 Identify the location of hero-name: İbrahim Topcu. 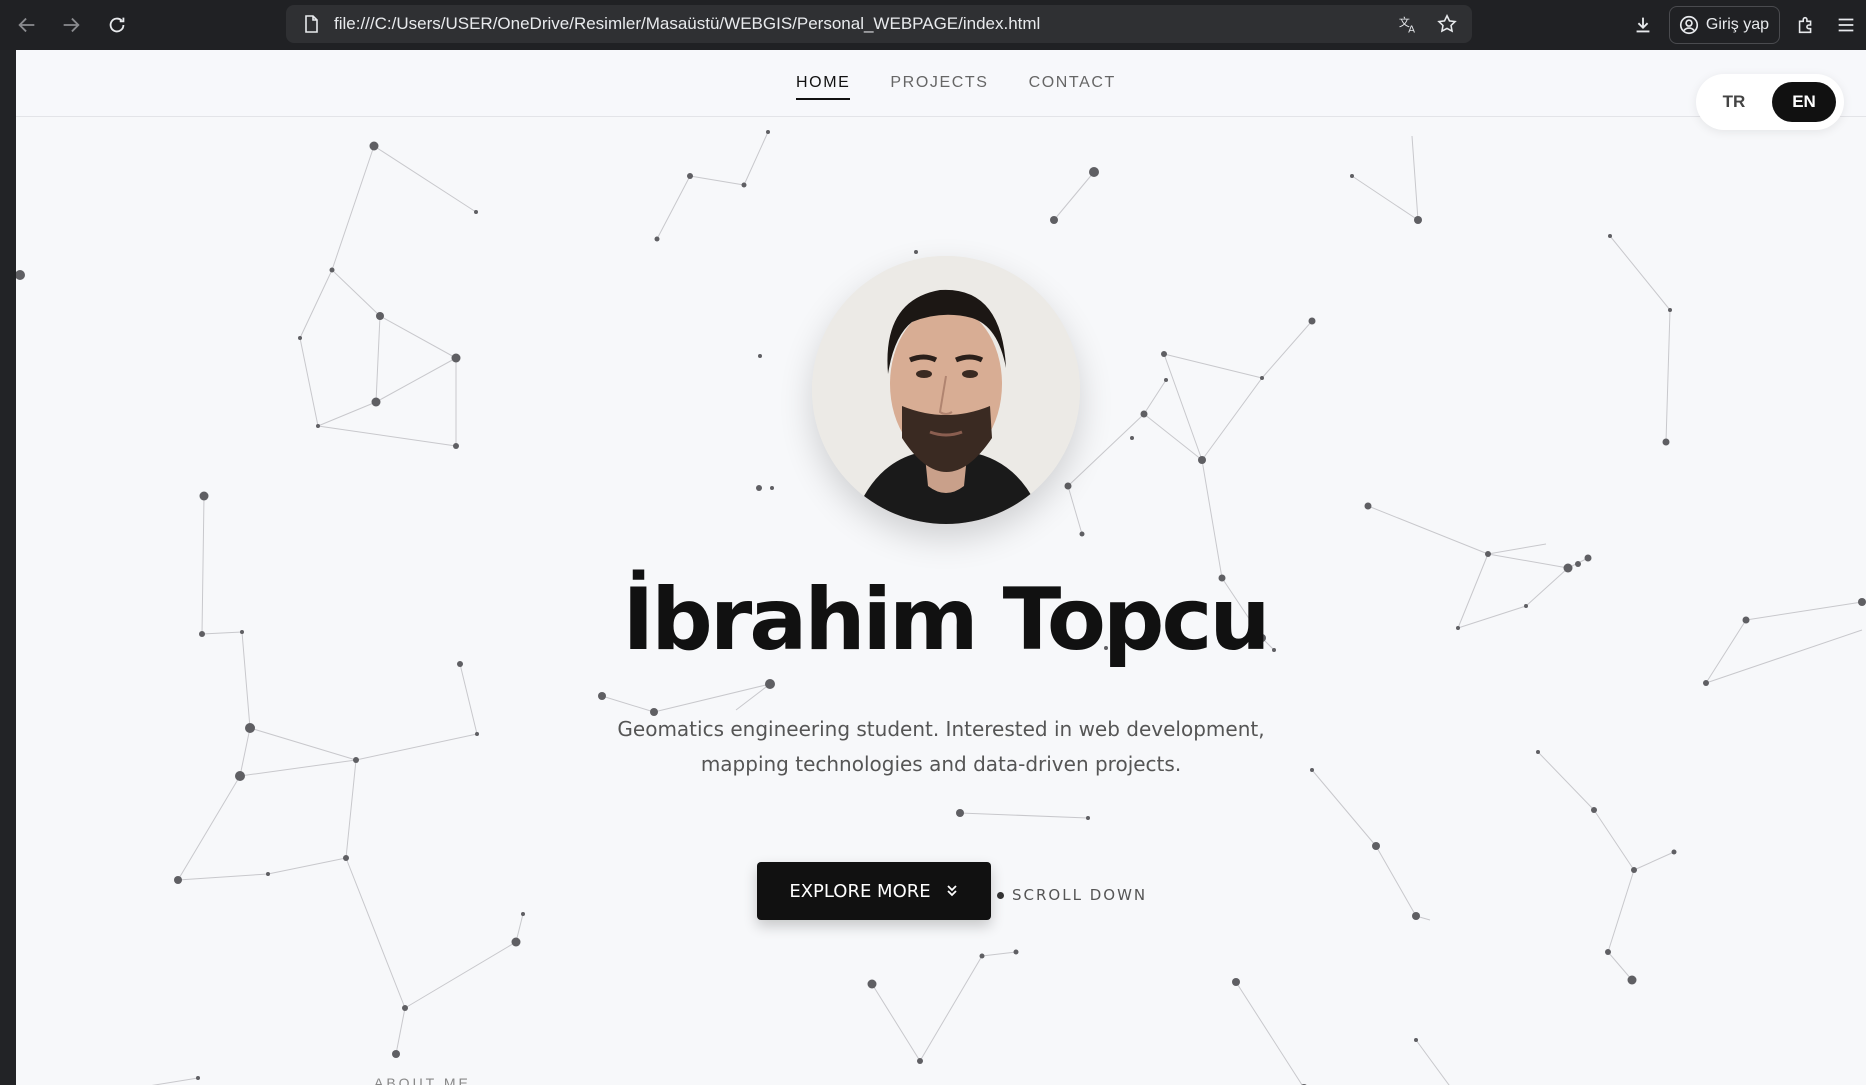
(946, 620).